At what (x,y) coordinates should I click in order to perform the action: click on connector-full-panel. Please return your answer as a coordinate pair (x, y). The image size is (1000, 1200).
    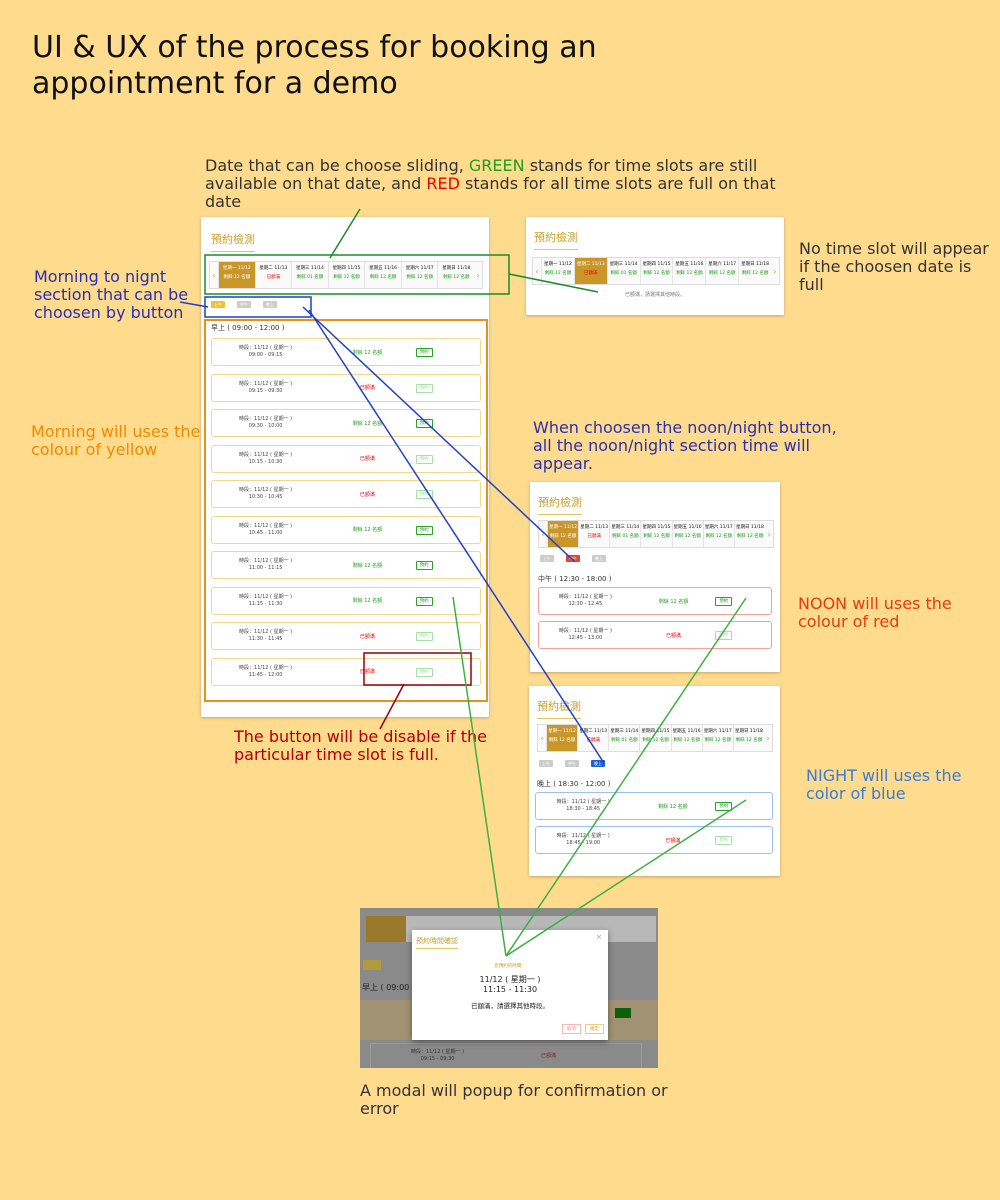
    Looking at the image, I should click on (553, 283).